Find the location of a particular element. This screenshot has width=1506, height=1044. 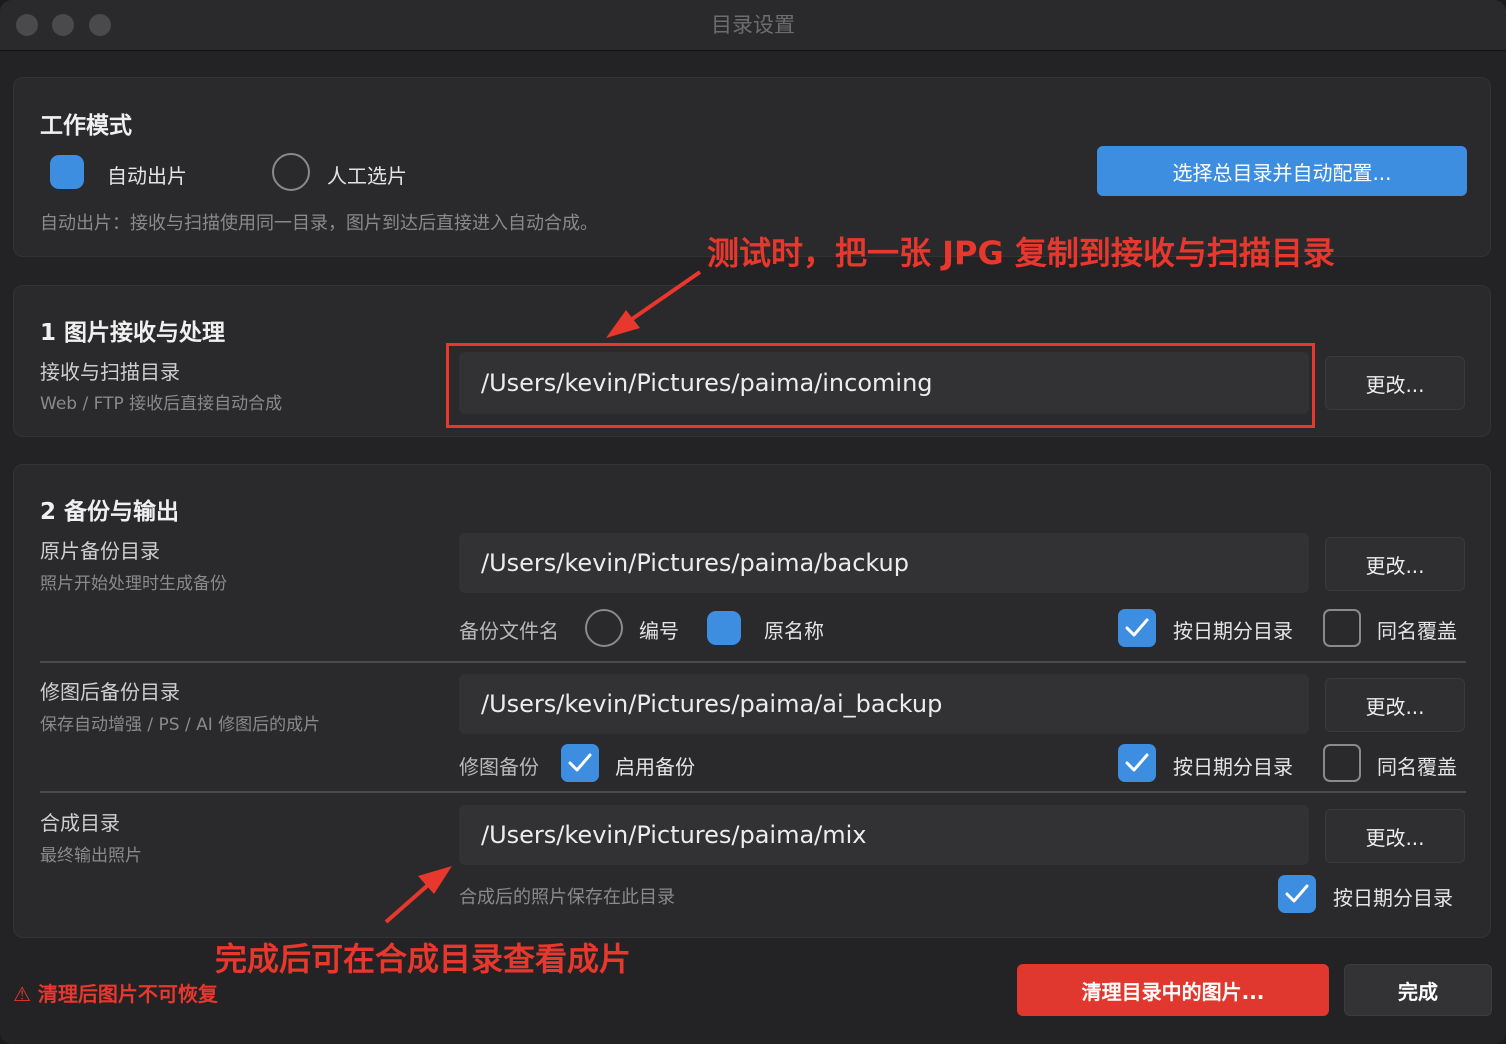

retouch-backup-label: 修图备份 is located at coordinates (499, 767).